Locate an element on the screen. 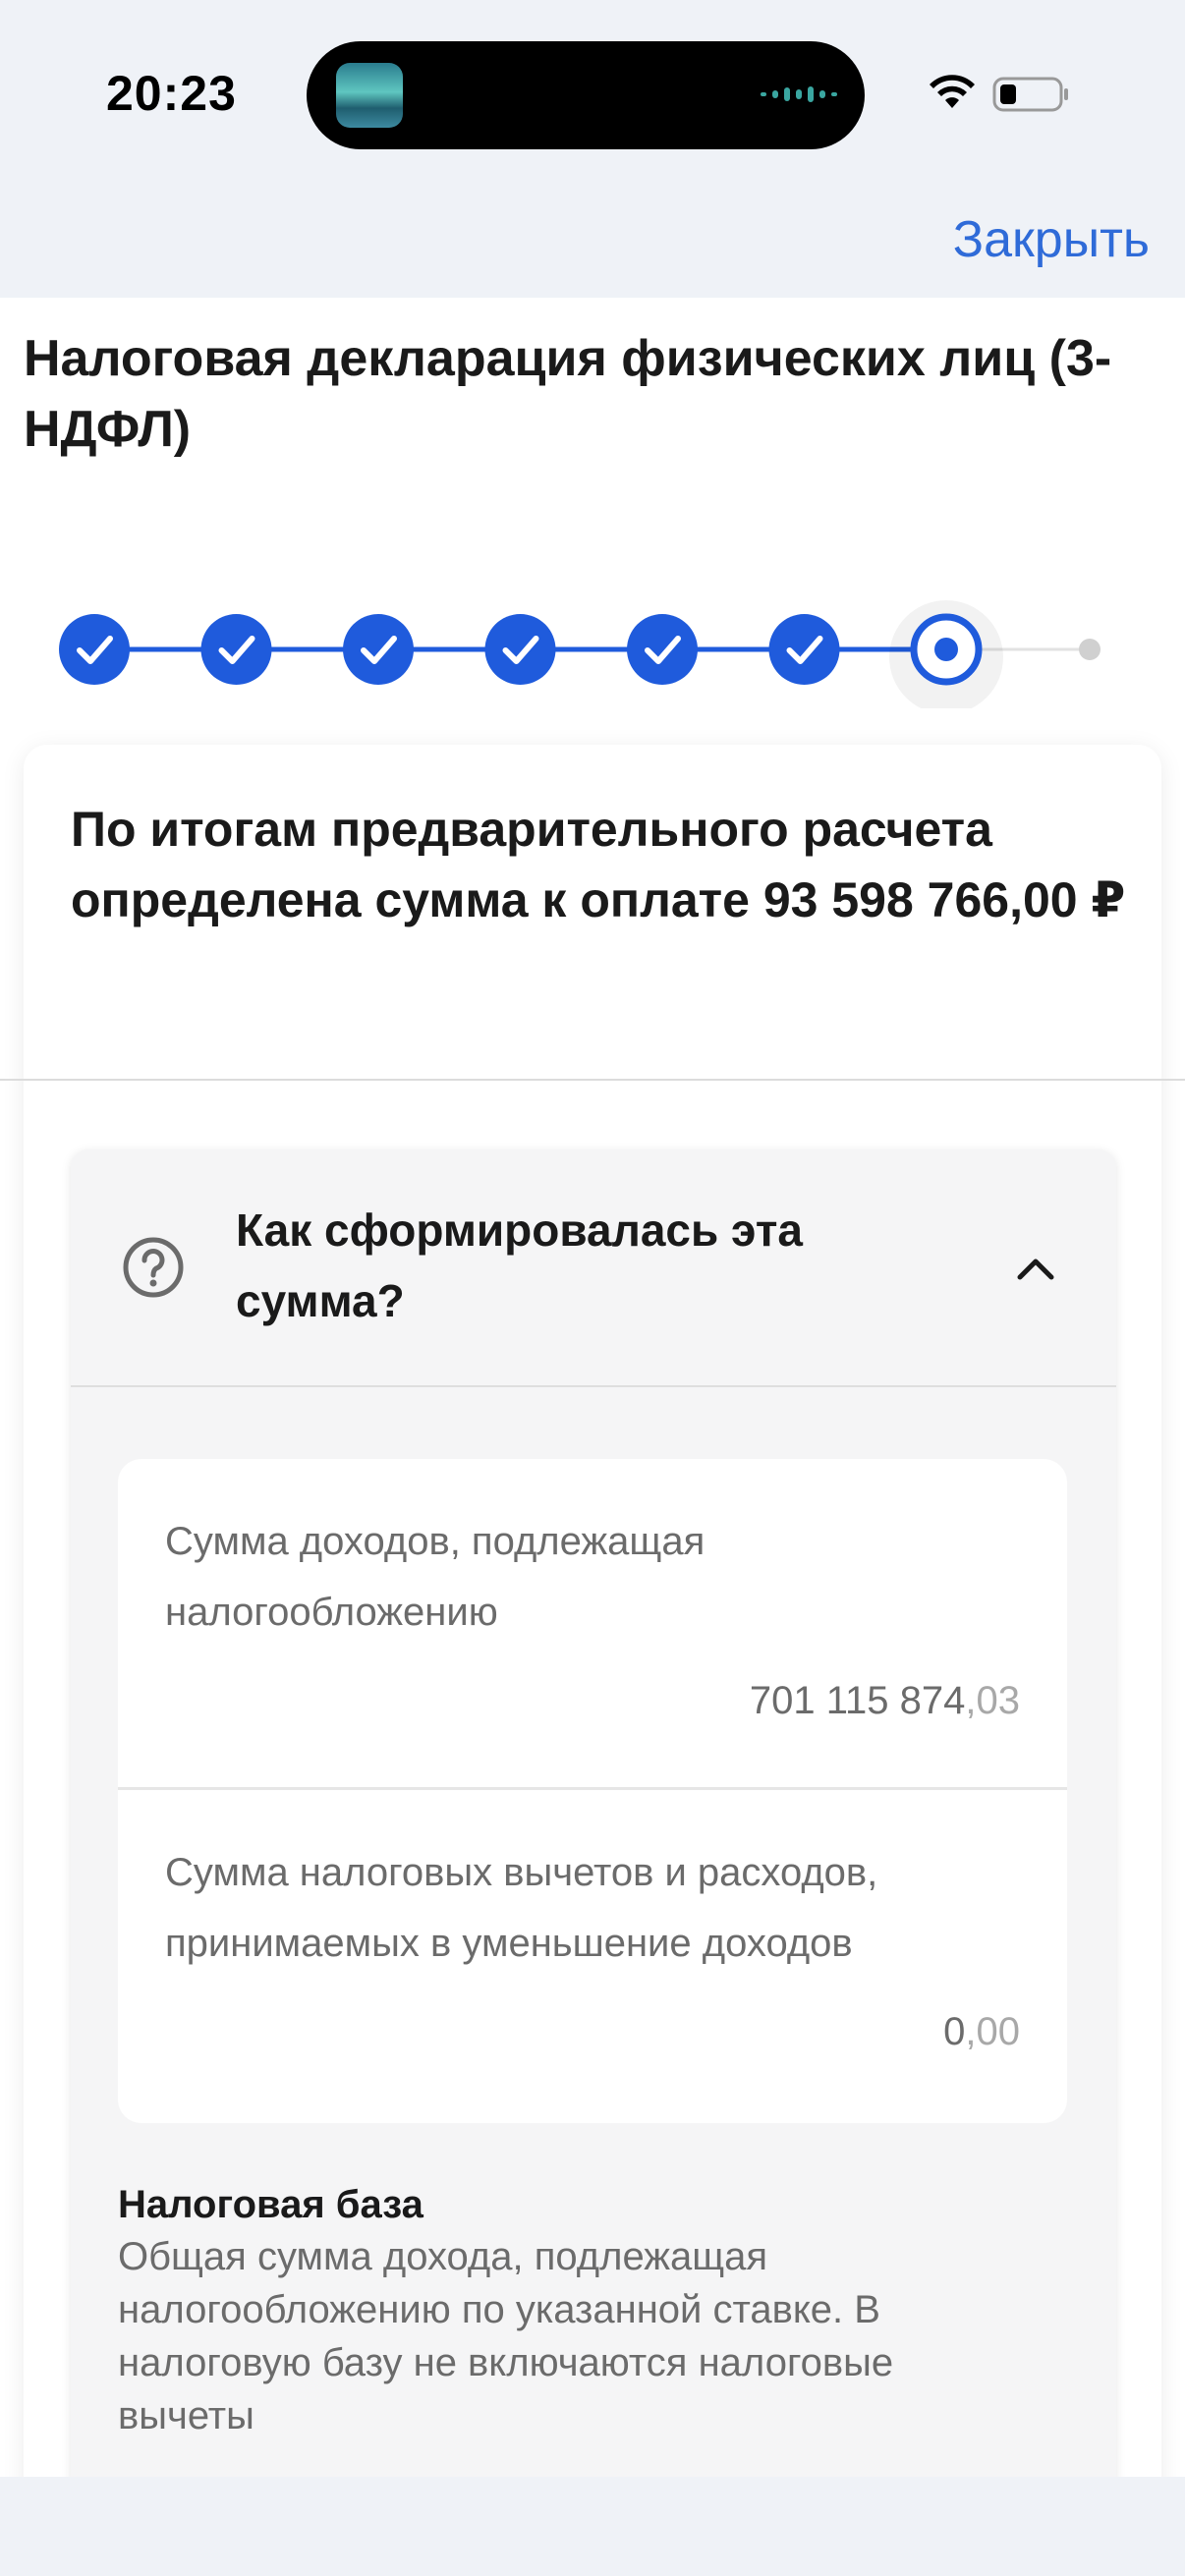 The image size is (1185, 2576). progress-stepper is located at coordinates (592, 629).